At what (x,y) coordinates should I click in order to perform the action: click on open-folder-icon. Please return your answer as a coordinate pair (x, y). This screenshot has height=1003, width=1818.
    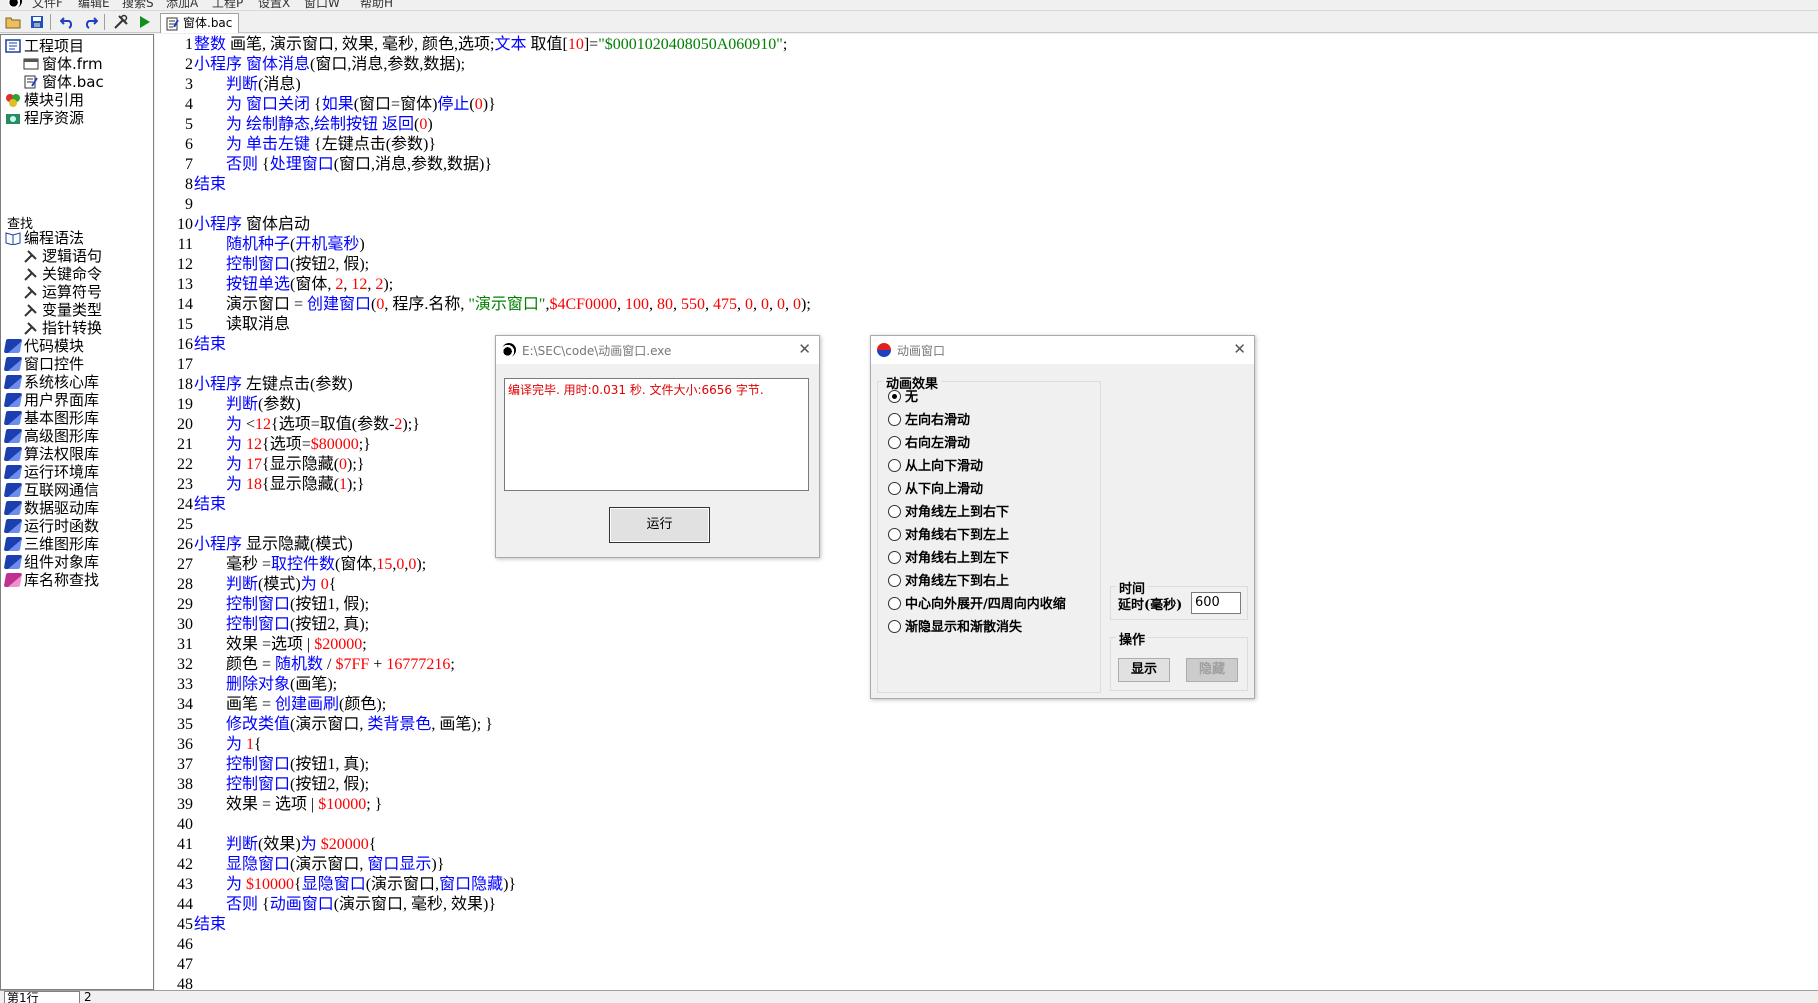
    Looking at the image, I should click on (12, 22).